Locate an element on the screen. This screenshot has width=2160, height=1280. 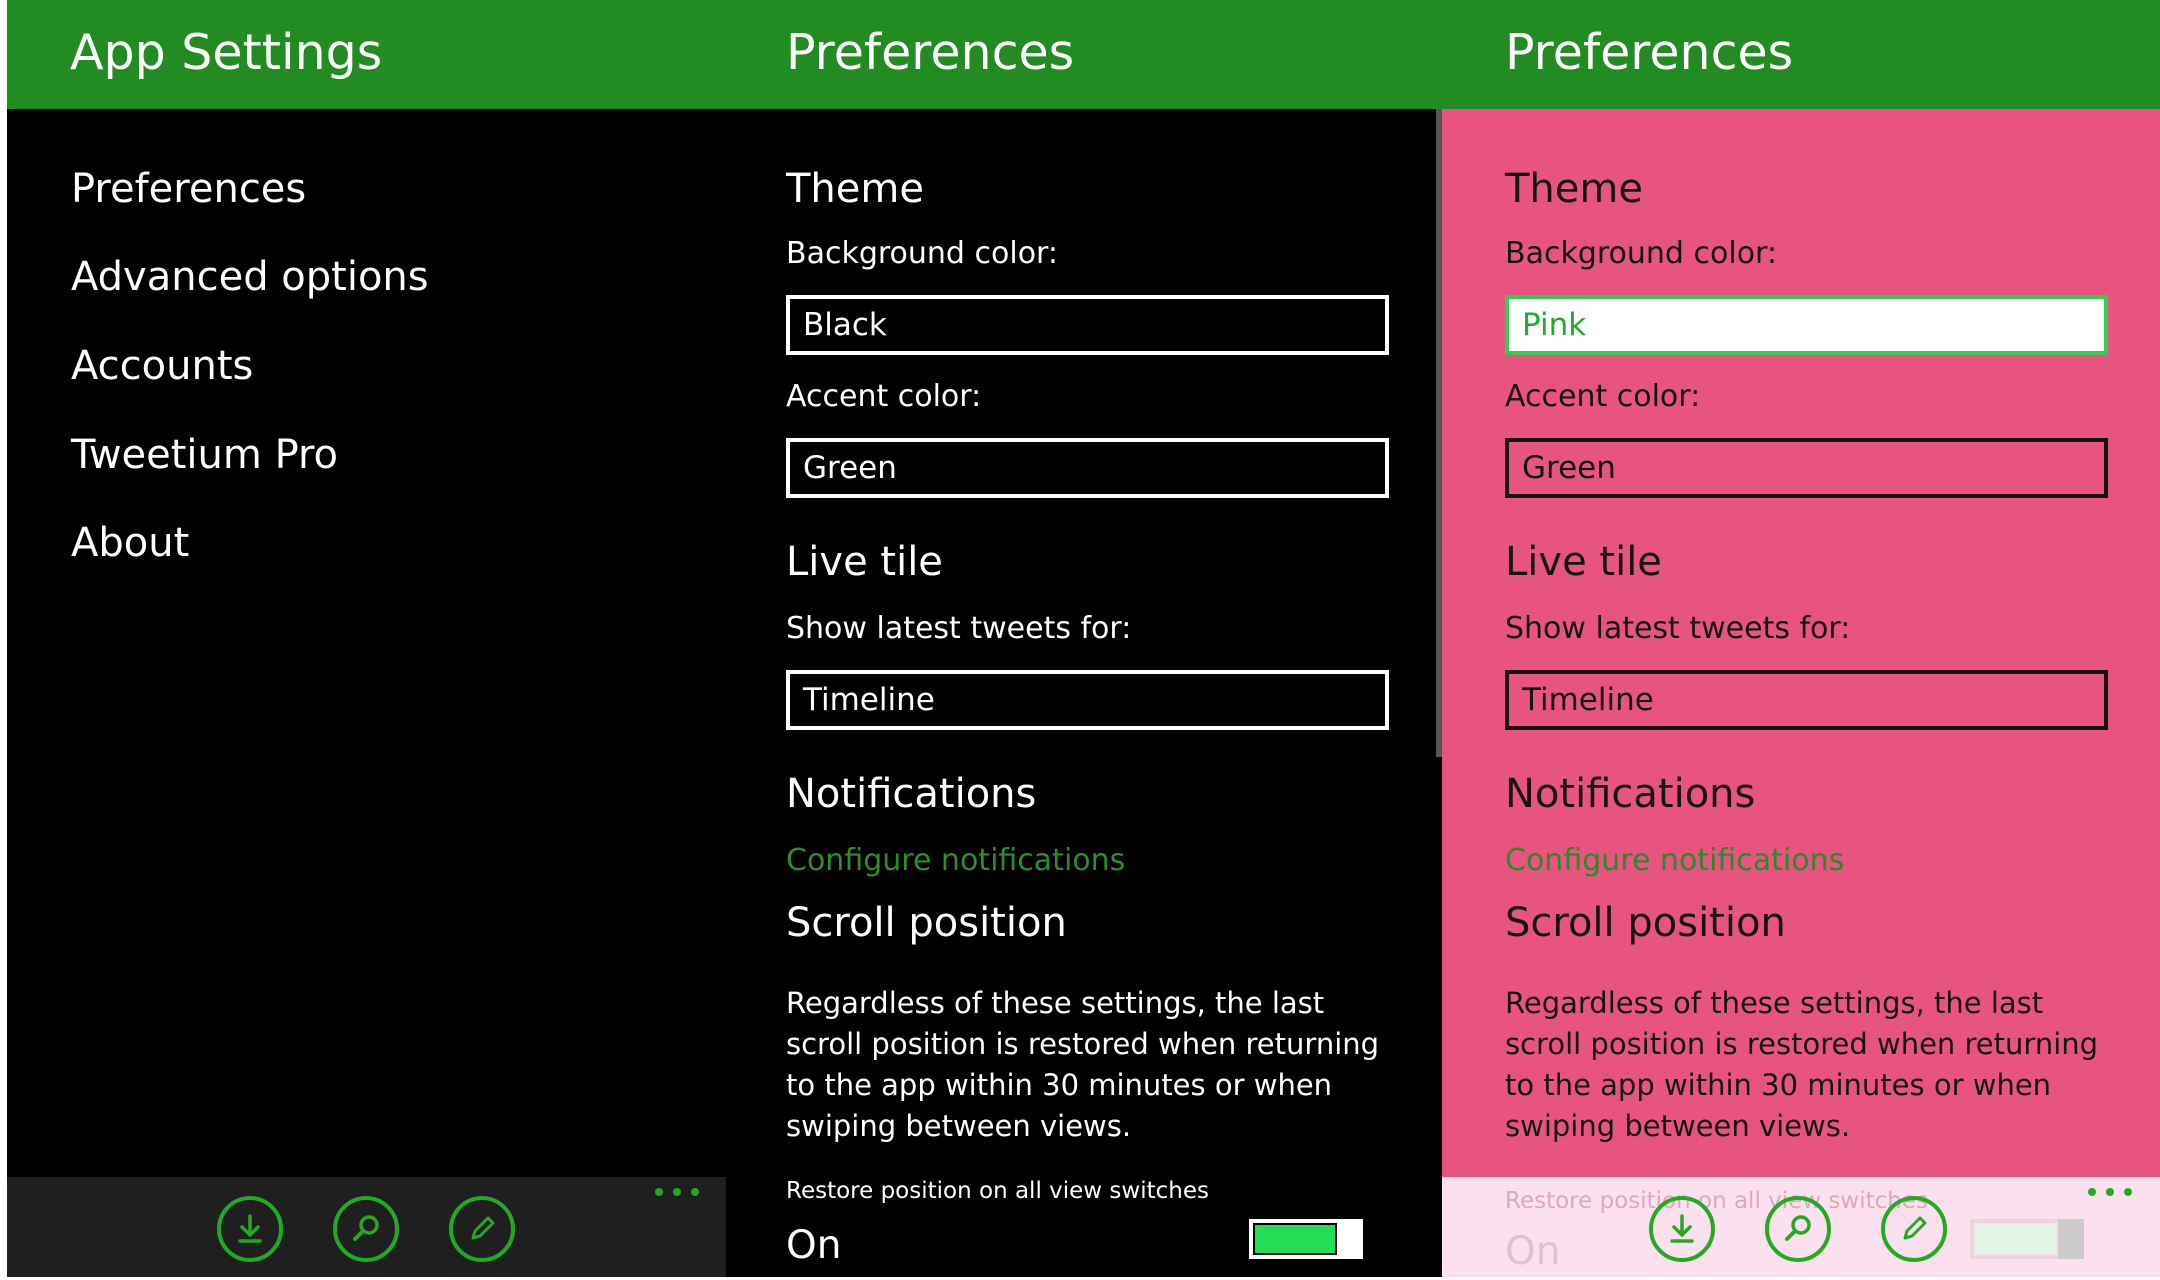
app-settings-header: App Settings is located at coordinates (366, 54).